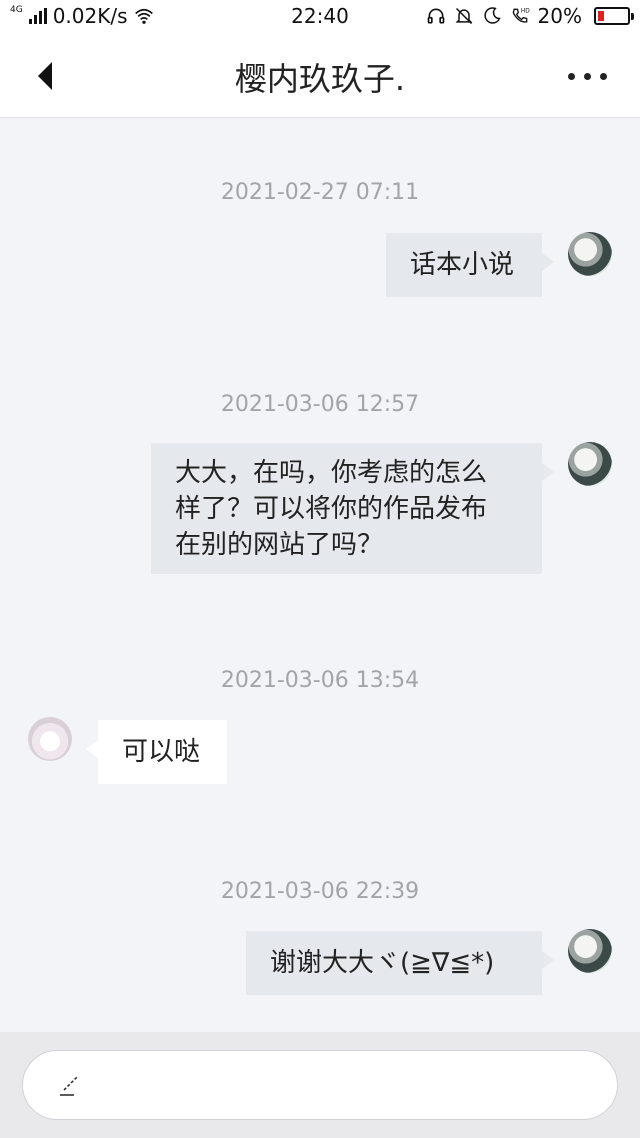 Image resolution: width=640 pixels, height=1138 pixels. I want to click on message-bubble-outgoing: 谢谢大大ヾ(≧∇≦*), so click(400, 963).